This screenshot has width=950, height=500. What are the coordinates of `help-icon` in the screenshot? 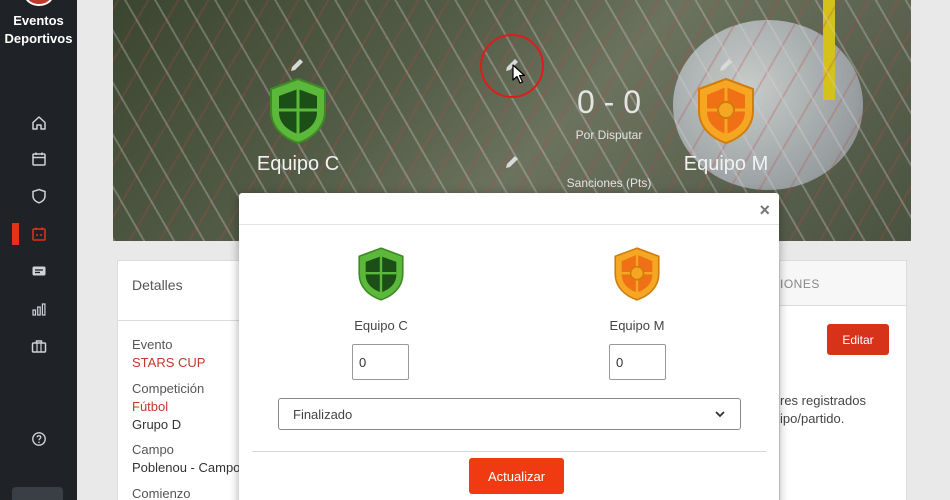 It's located at (38, 439).